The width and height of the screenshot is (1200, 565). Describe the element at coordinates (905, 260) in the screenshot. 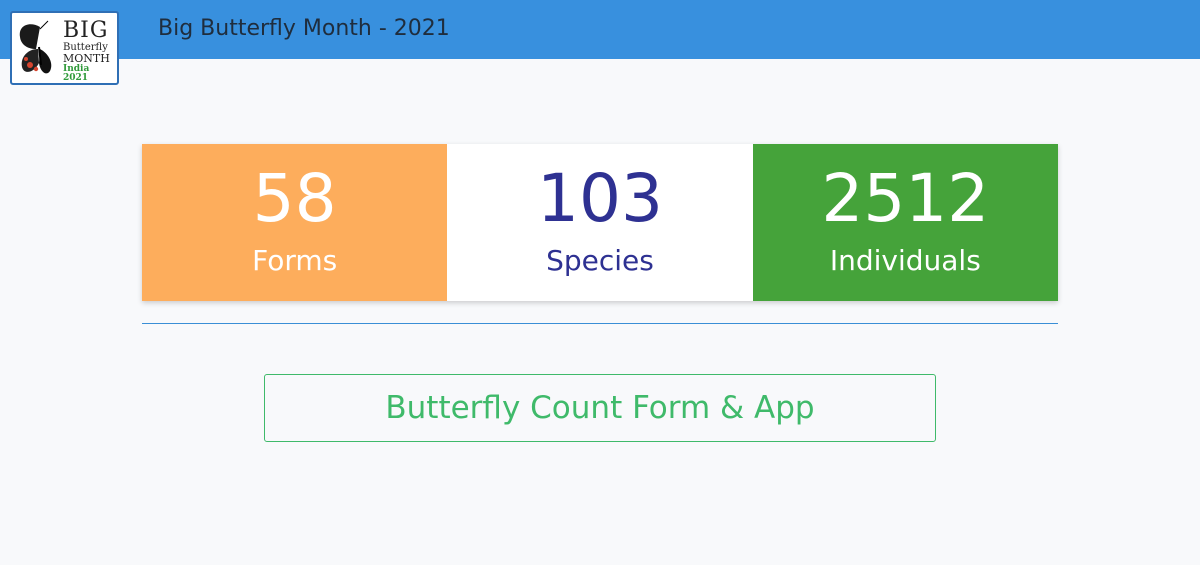

I see `individuals-label: Individuals` at that location.